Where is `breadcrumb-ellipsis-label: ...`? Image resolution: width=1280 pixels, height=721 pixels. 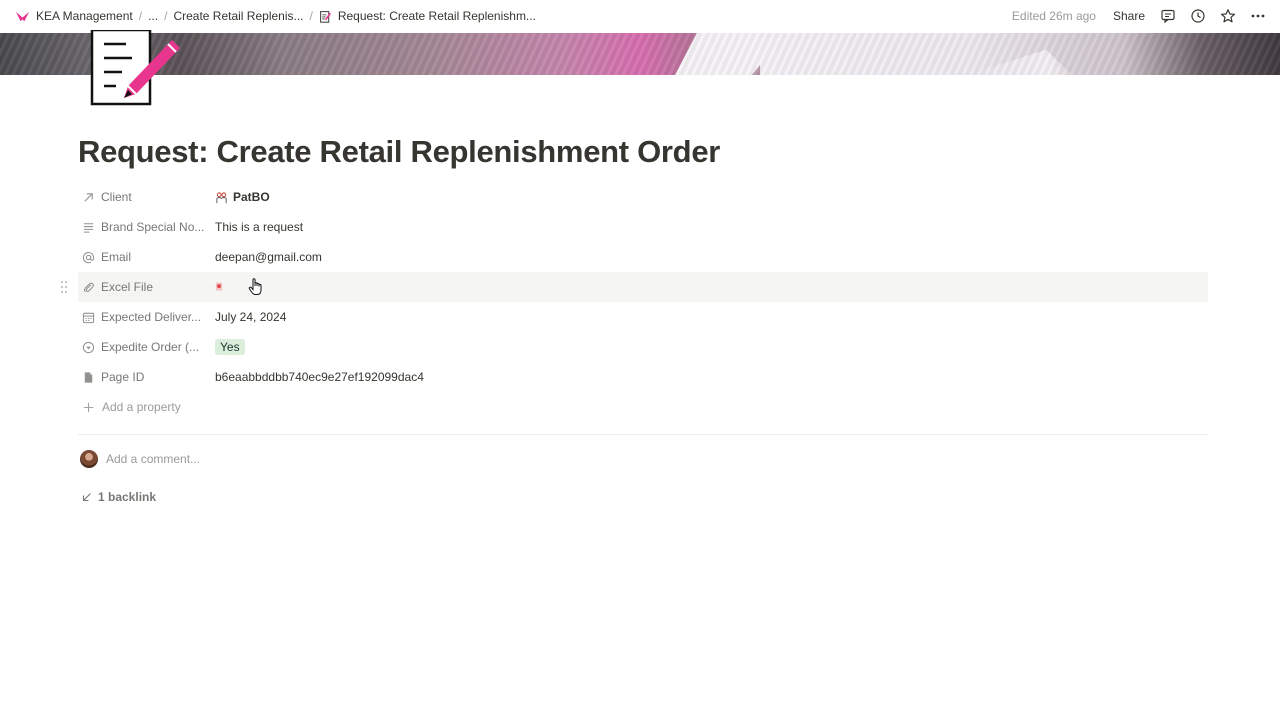 breadcrumb-ellipsis-label: ... is located at coordinates (153, 16).